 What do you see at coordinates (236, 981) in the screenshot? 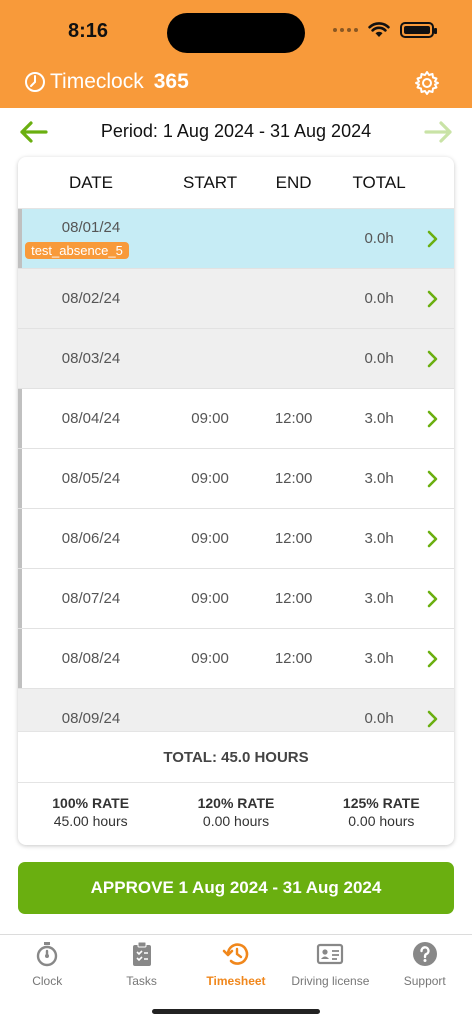
I see `tab-label: Timesheet` at bounding box center [236, 981].